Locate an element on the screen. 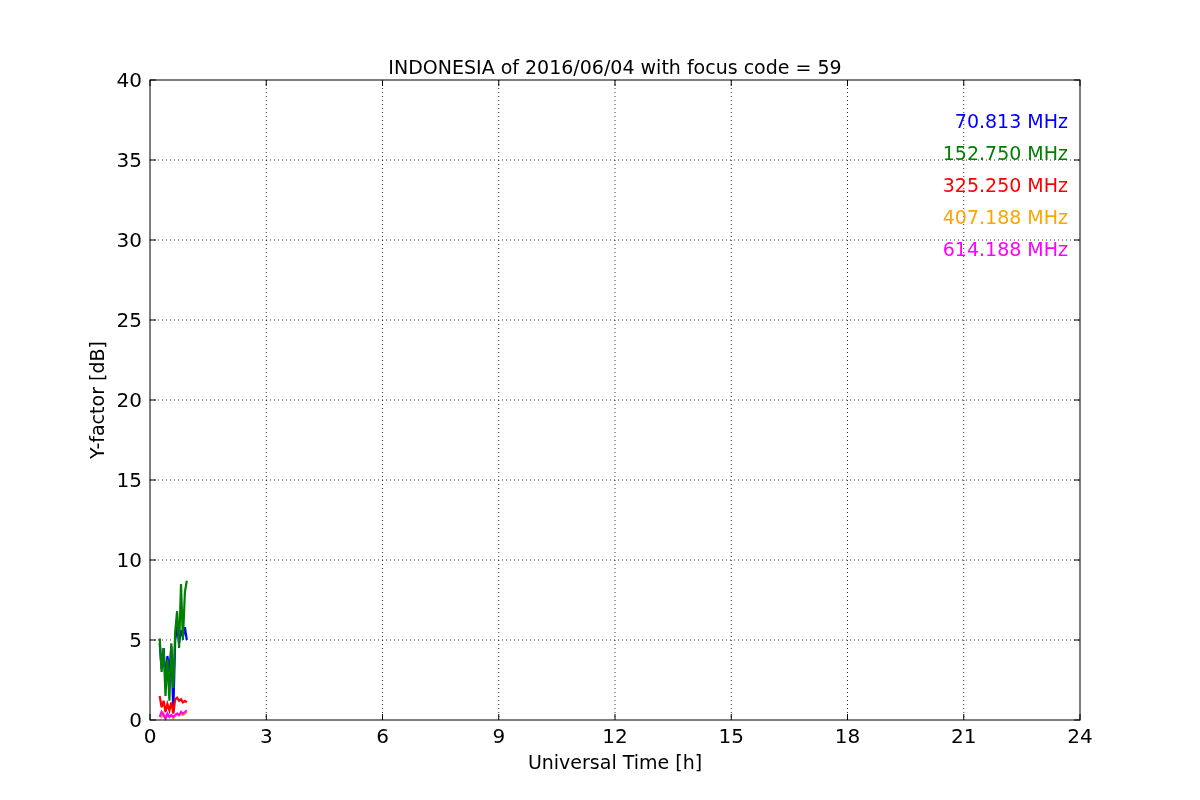  y-tick-label: 10 is located at coordinates (129, 560).